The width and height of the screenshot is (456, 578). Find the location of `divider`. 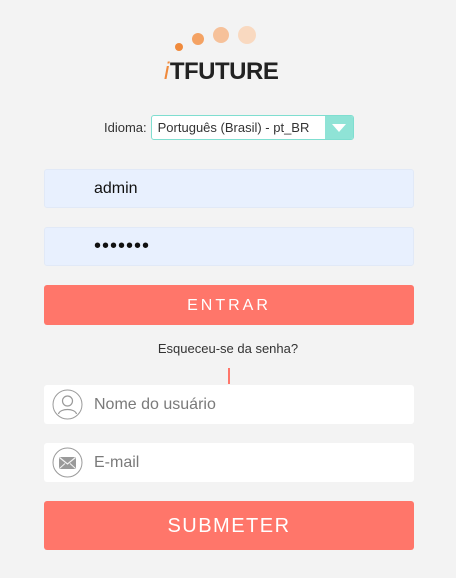

divider is located at coordinates (229, 376).